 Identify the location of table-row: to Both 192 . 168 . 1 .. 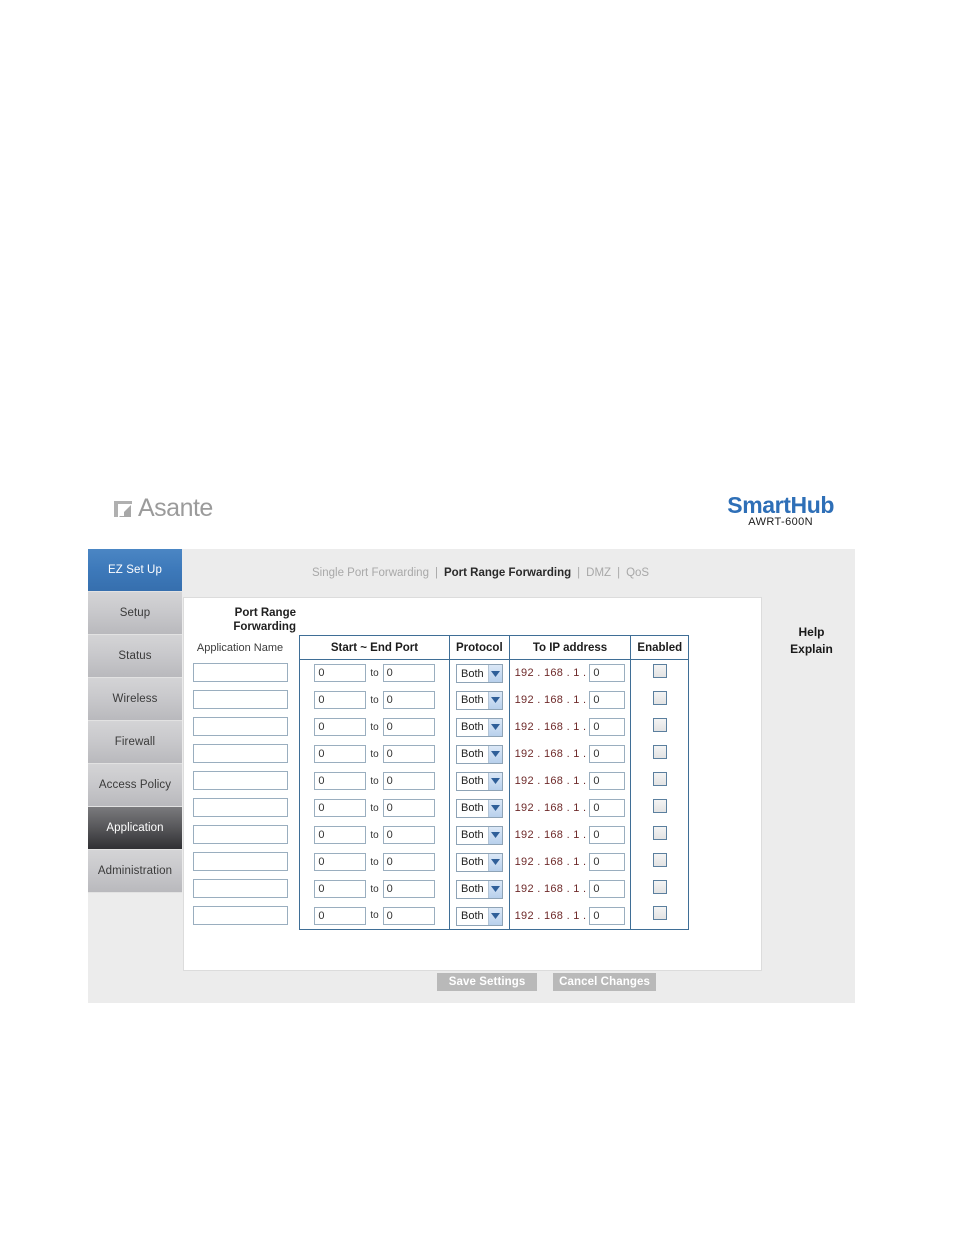
(494, 862).